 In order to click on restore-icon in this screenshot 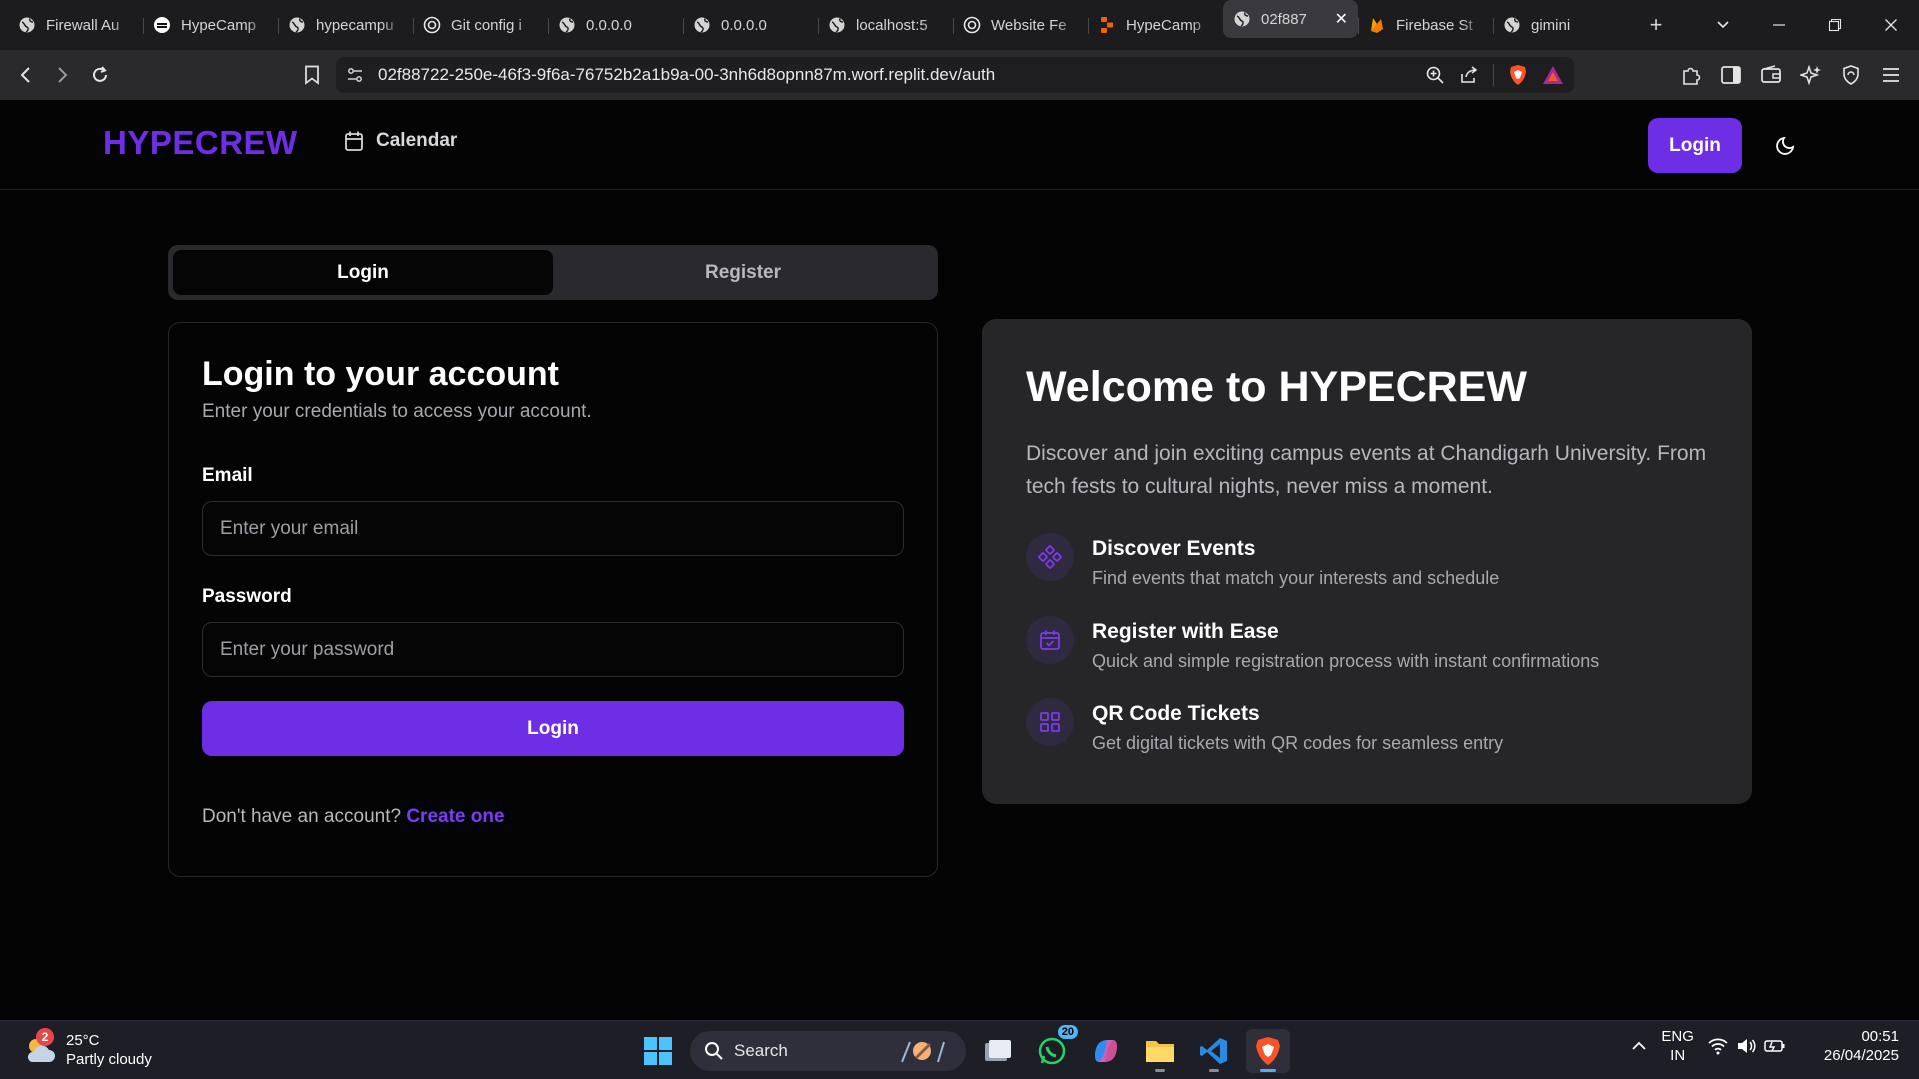, I will do `click(1835, 25)`.